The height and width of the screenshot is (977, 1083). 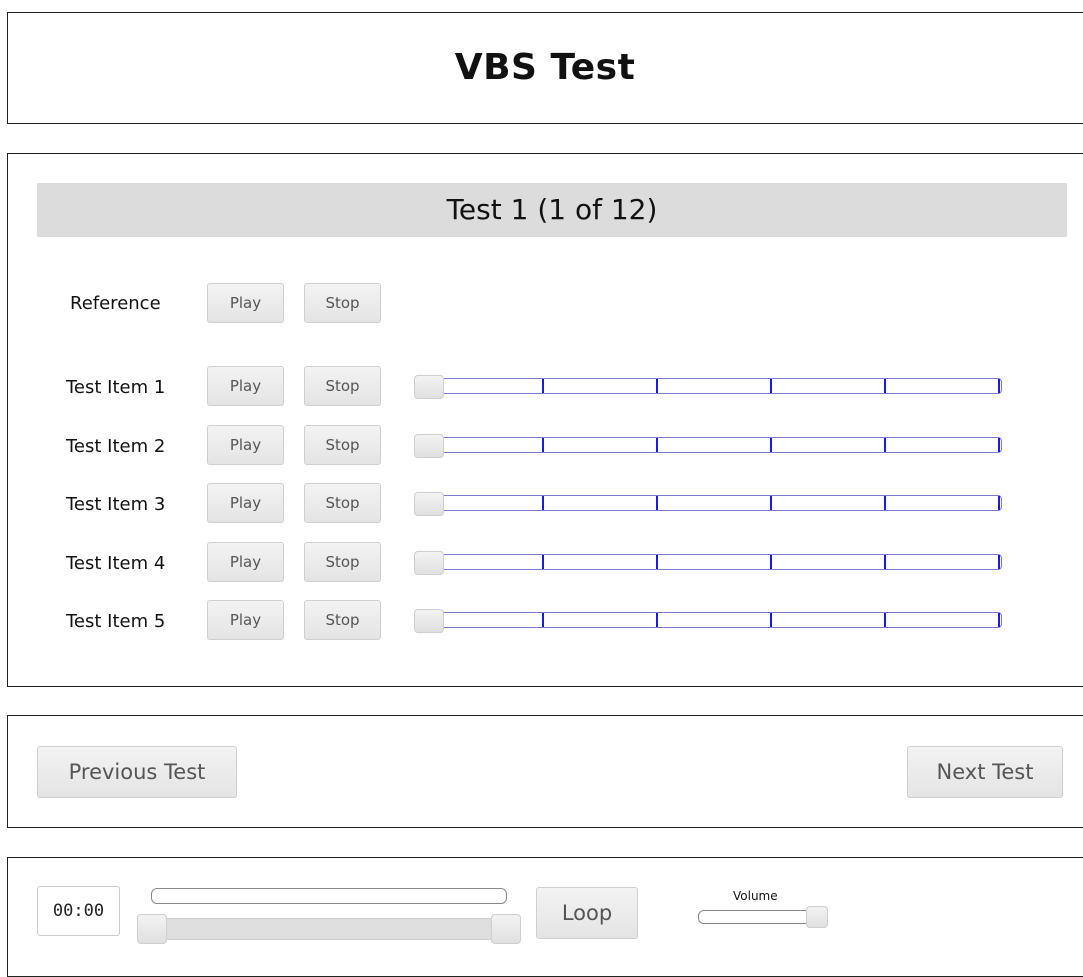 I want to click on volume-label: Volume, so click(x=755, y=896).